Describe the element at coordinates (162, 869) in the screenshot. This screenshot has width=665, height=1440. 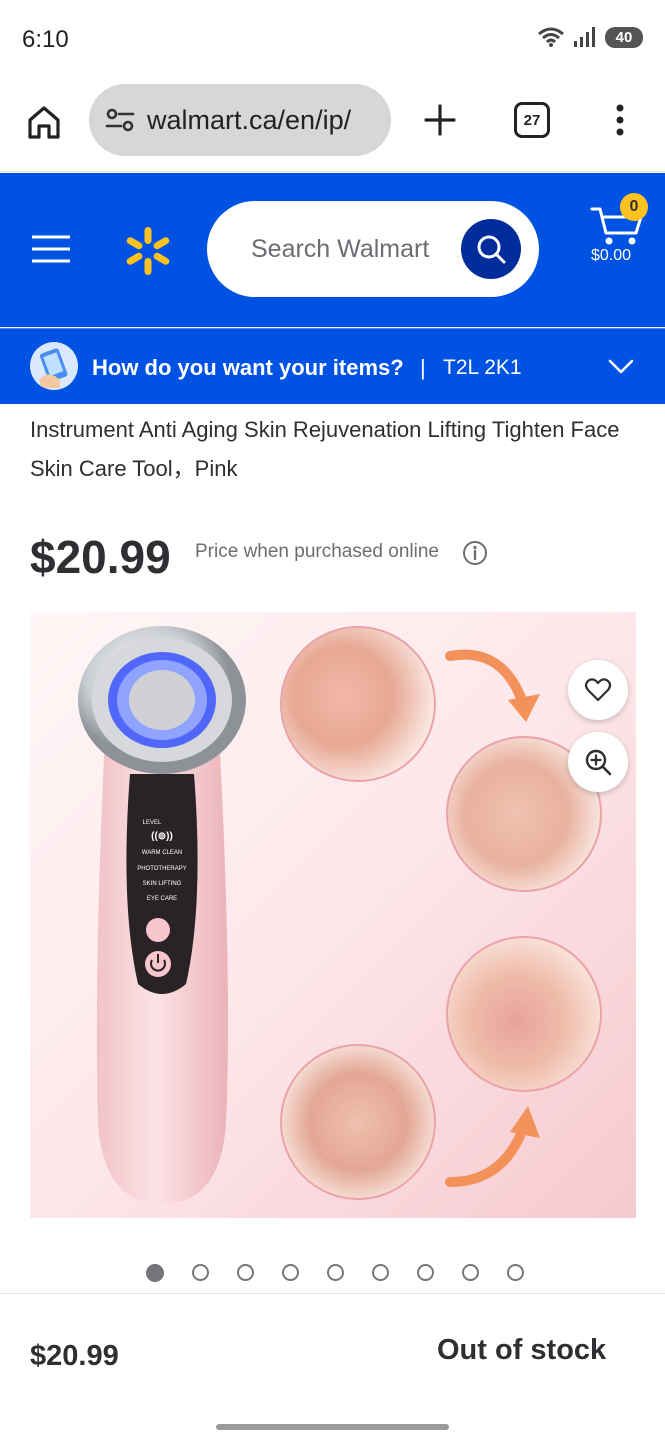
I see `device-label-phototherapy: PHOTOTHERAPY` at that location.